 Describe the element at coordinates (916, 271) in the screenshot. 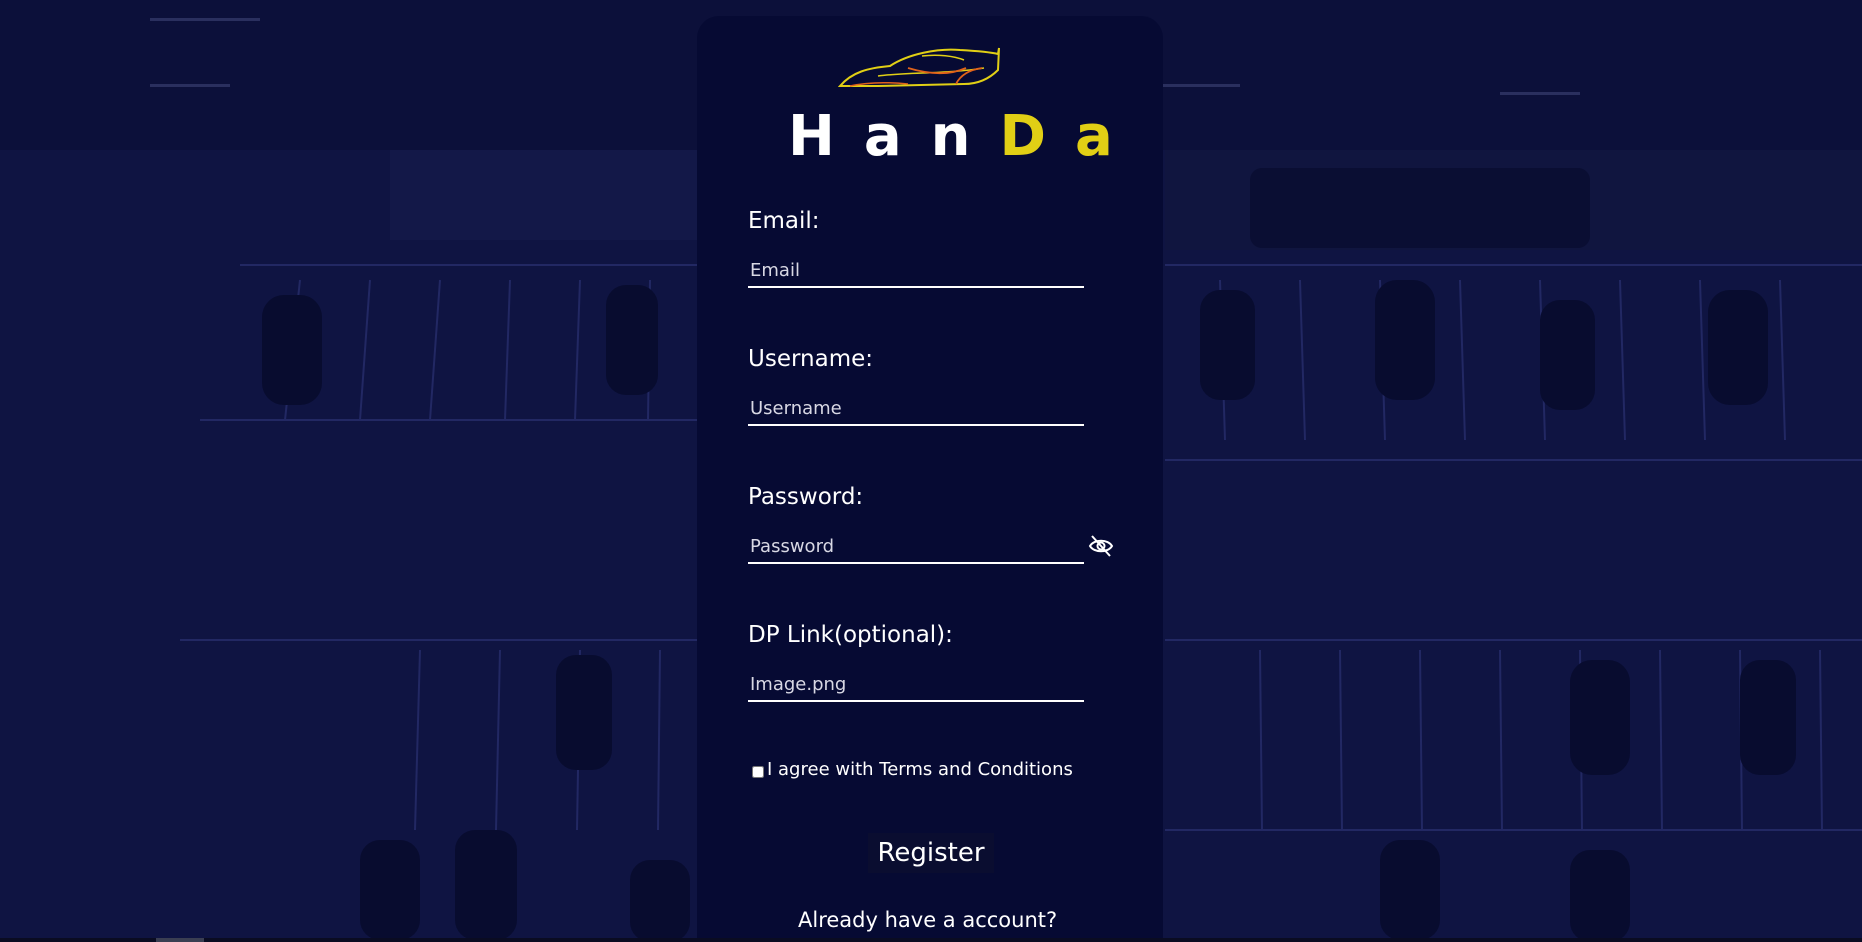

I see `email-field` at that location.